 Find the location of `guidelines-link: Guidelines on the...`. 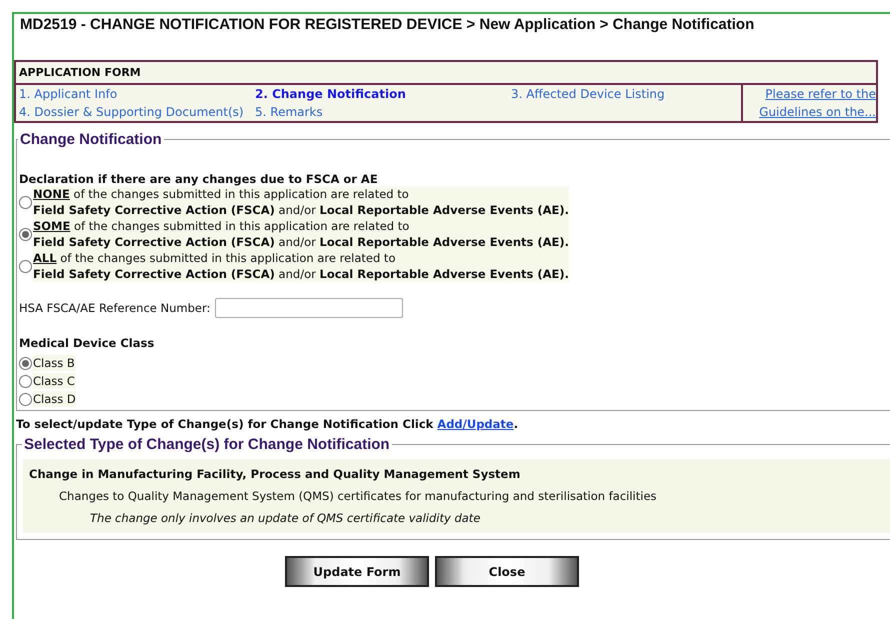

guidelines-link: Guidelines on the... is located at coordinates (817, 112).